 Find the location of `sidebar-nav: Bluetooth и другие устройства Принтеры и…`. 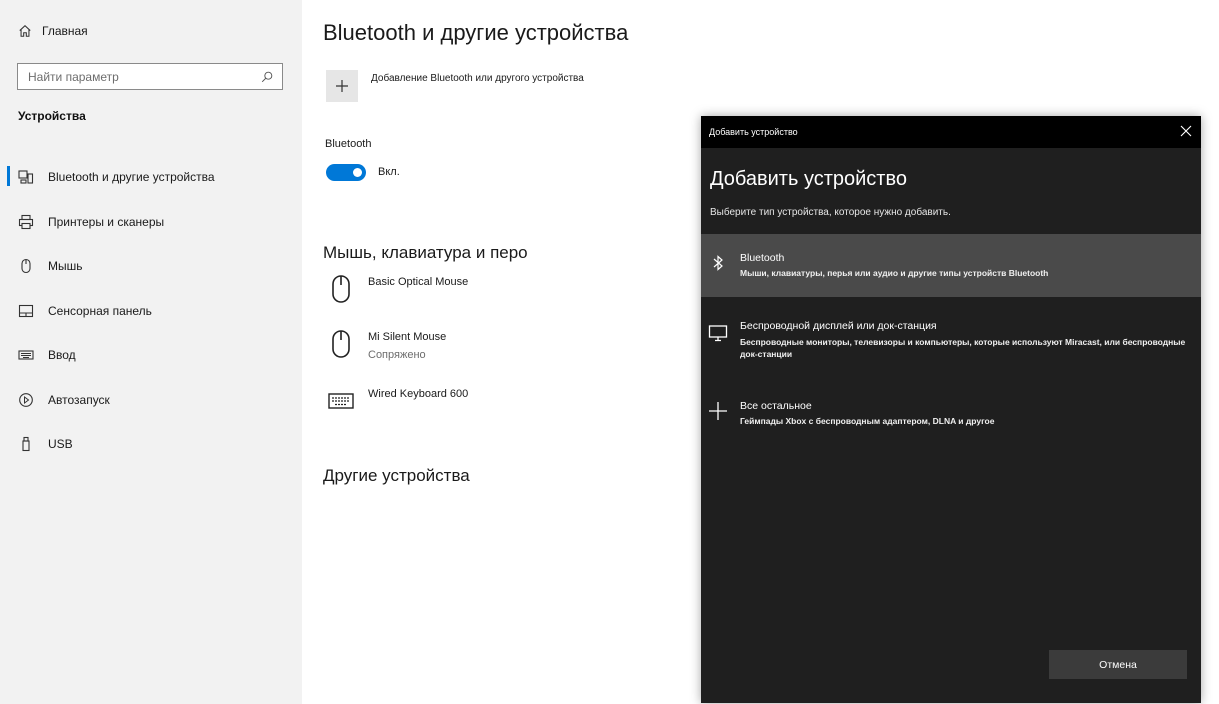

sidebar-nav: Bluetooth и другие устройства Принтеры и… is located at coordinates (151, 311).